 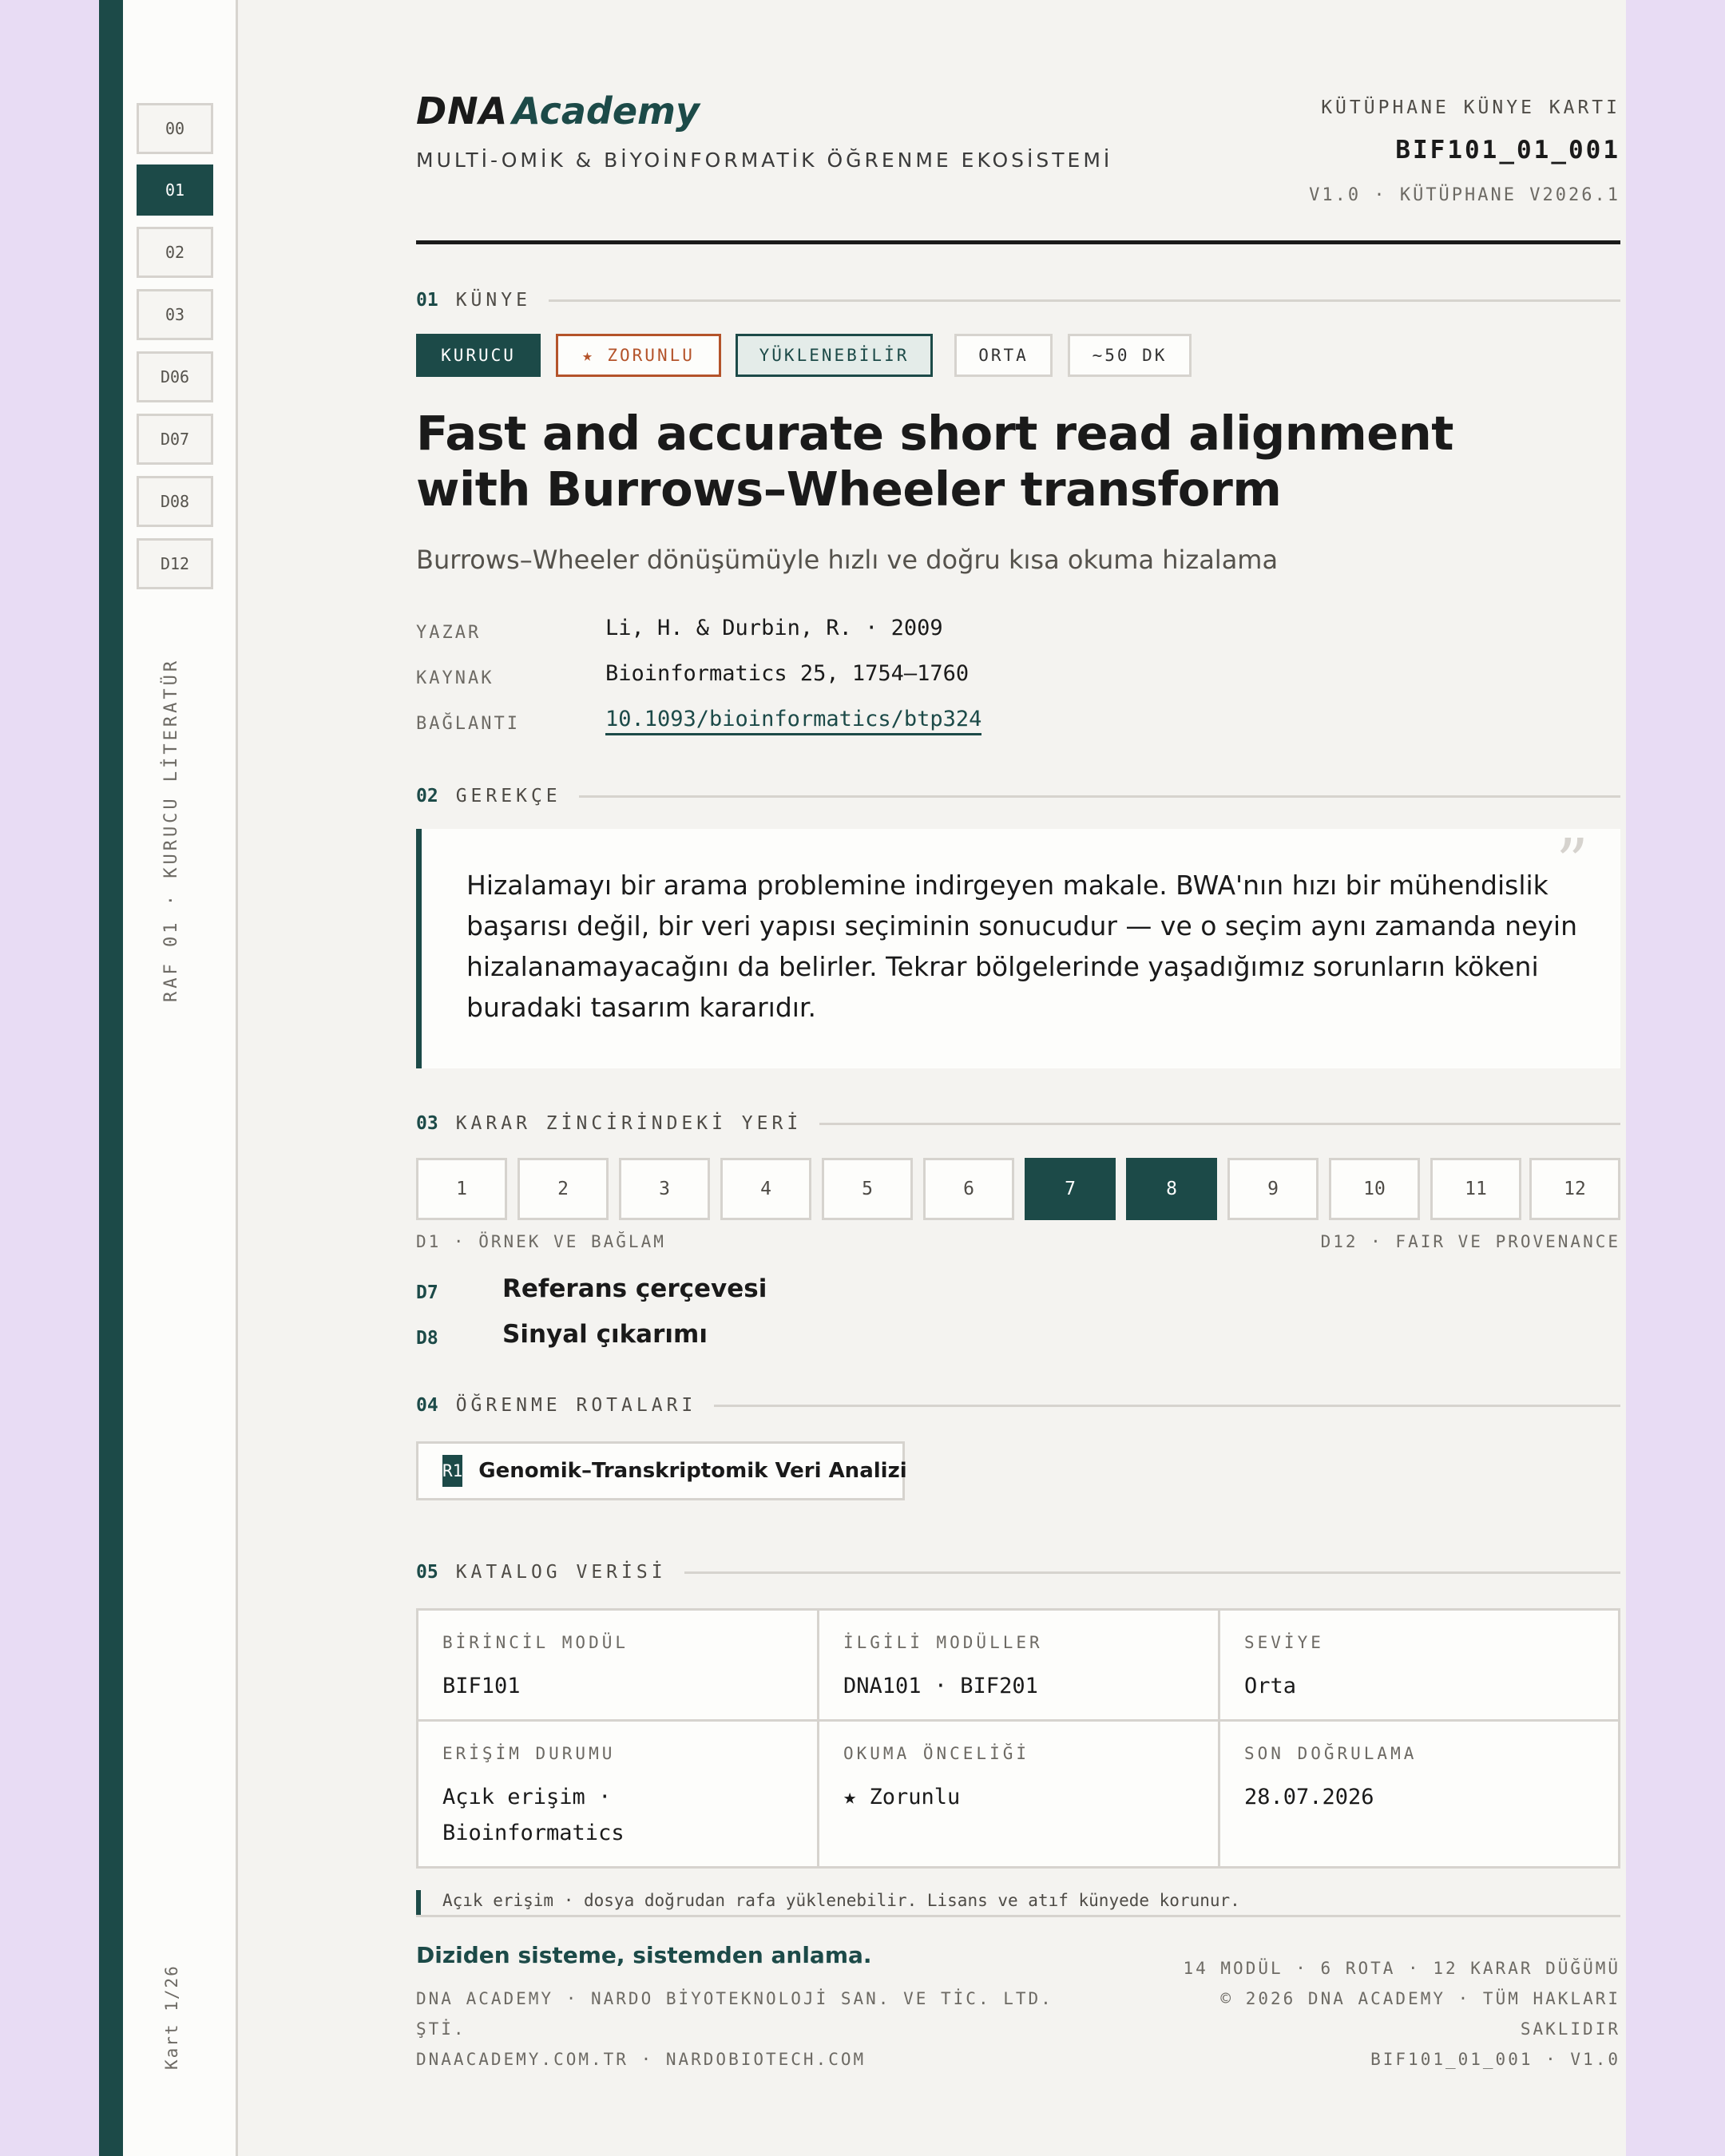 I want to click on rail-item-d07: D07, so click(x=175, y=439).